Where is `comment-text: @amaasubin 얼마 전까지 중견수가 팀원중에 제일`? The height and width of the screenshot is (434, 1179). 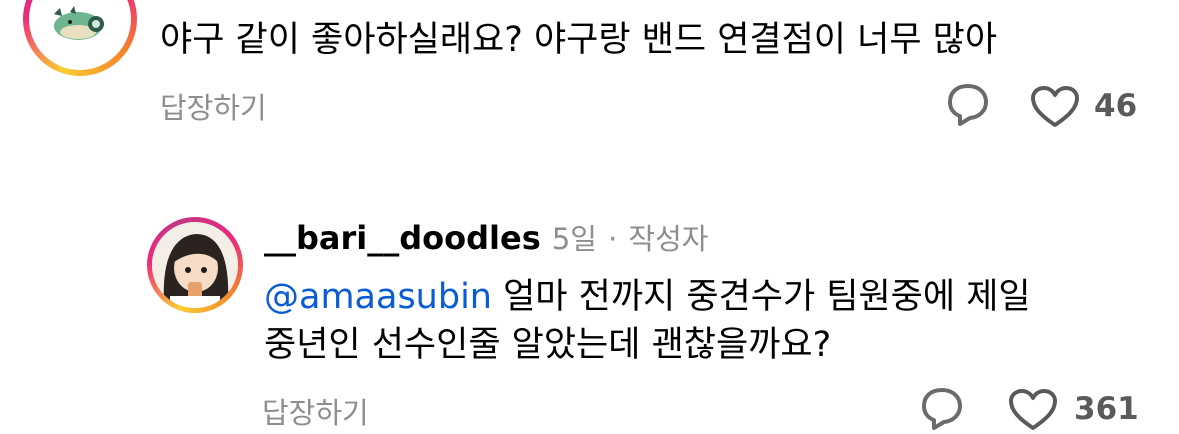 comment-text: @amaasubin 얼마 전까지 중견수가 팀원중에 제일 is located at coordinates (647, 297).